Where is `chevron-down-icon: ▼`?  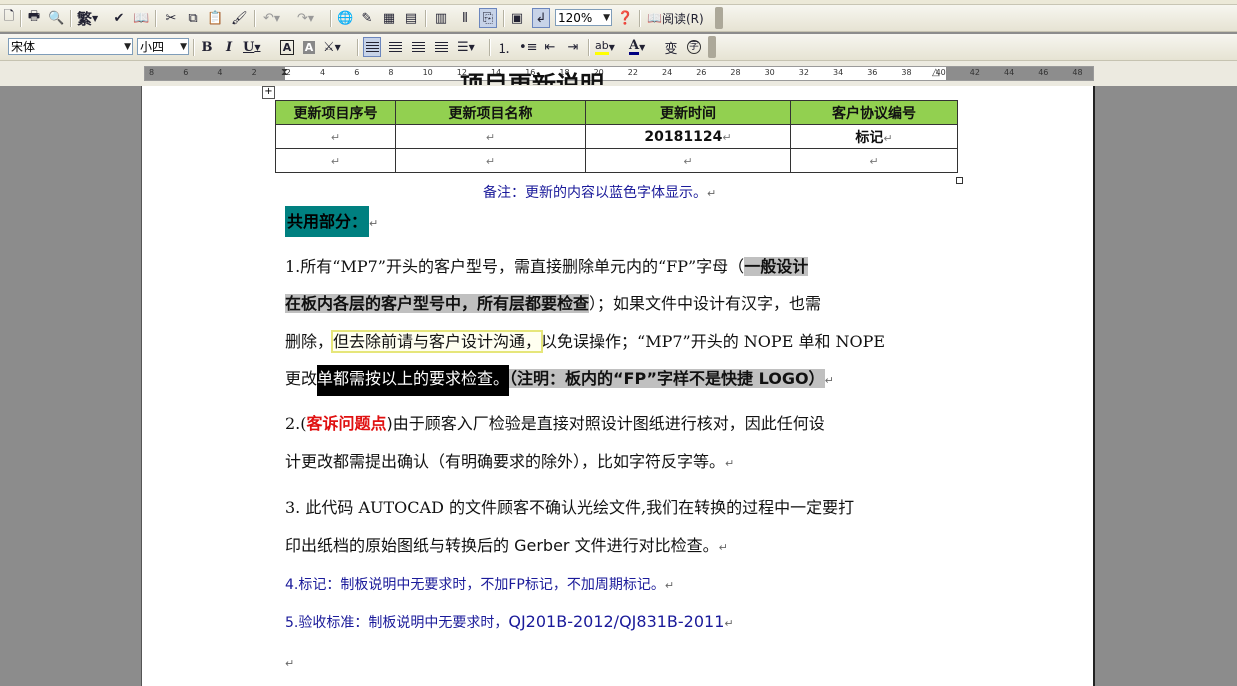
chevron-down-icon: ▼ is located at coordinates (606, 18).